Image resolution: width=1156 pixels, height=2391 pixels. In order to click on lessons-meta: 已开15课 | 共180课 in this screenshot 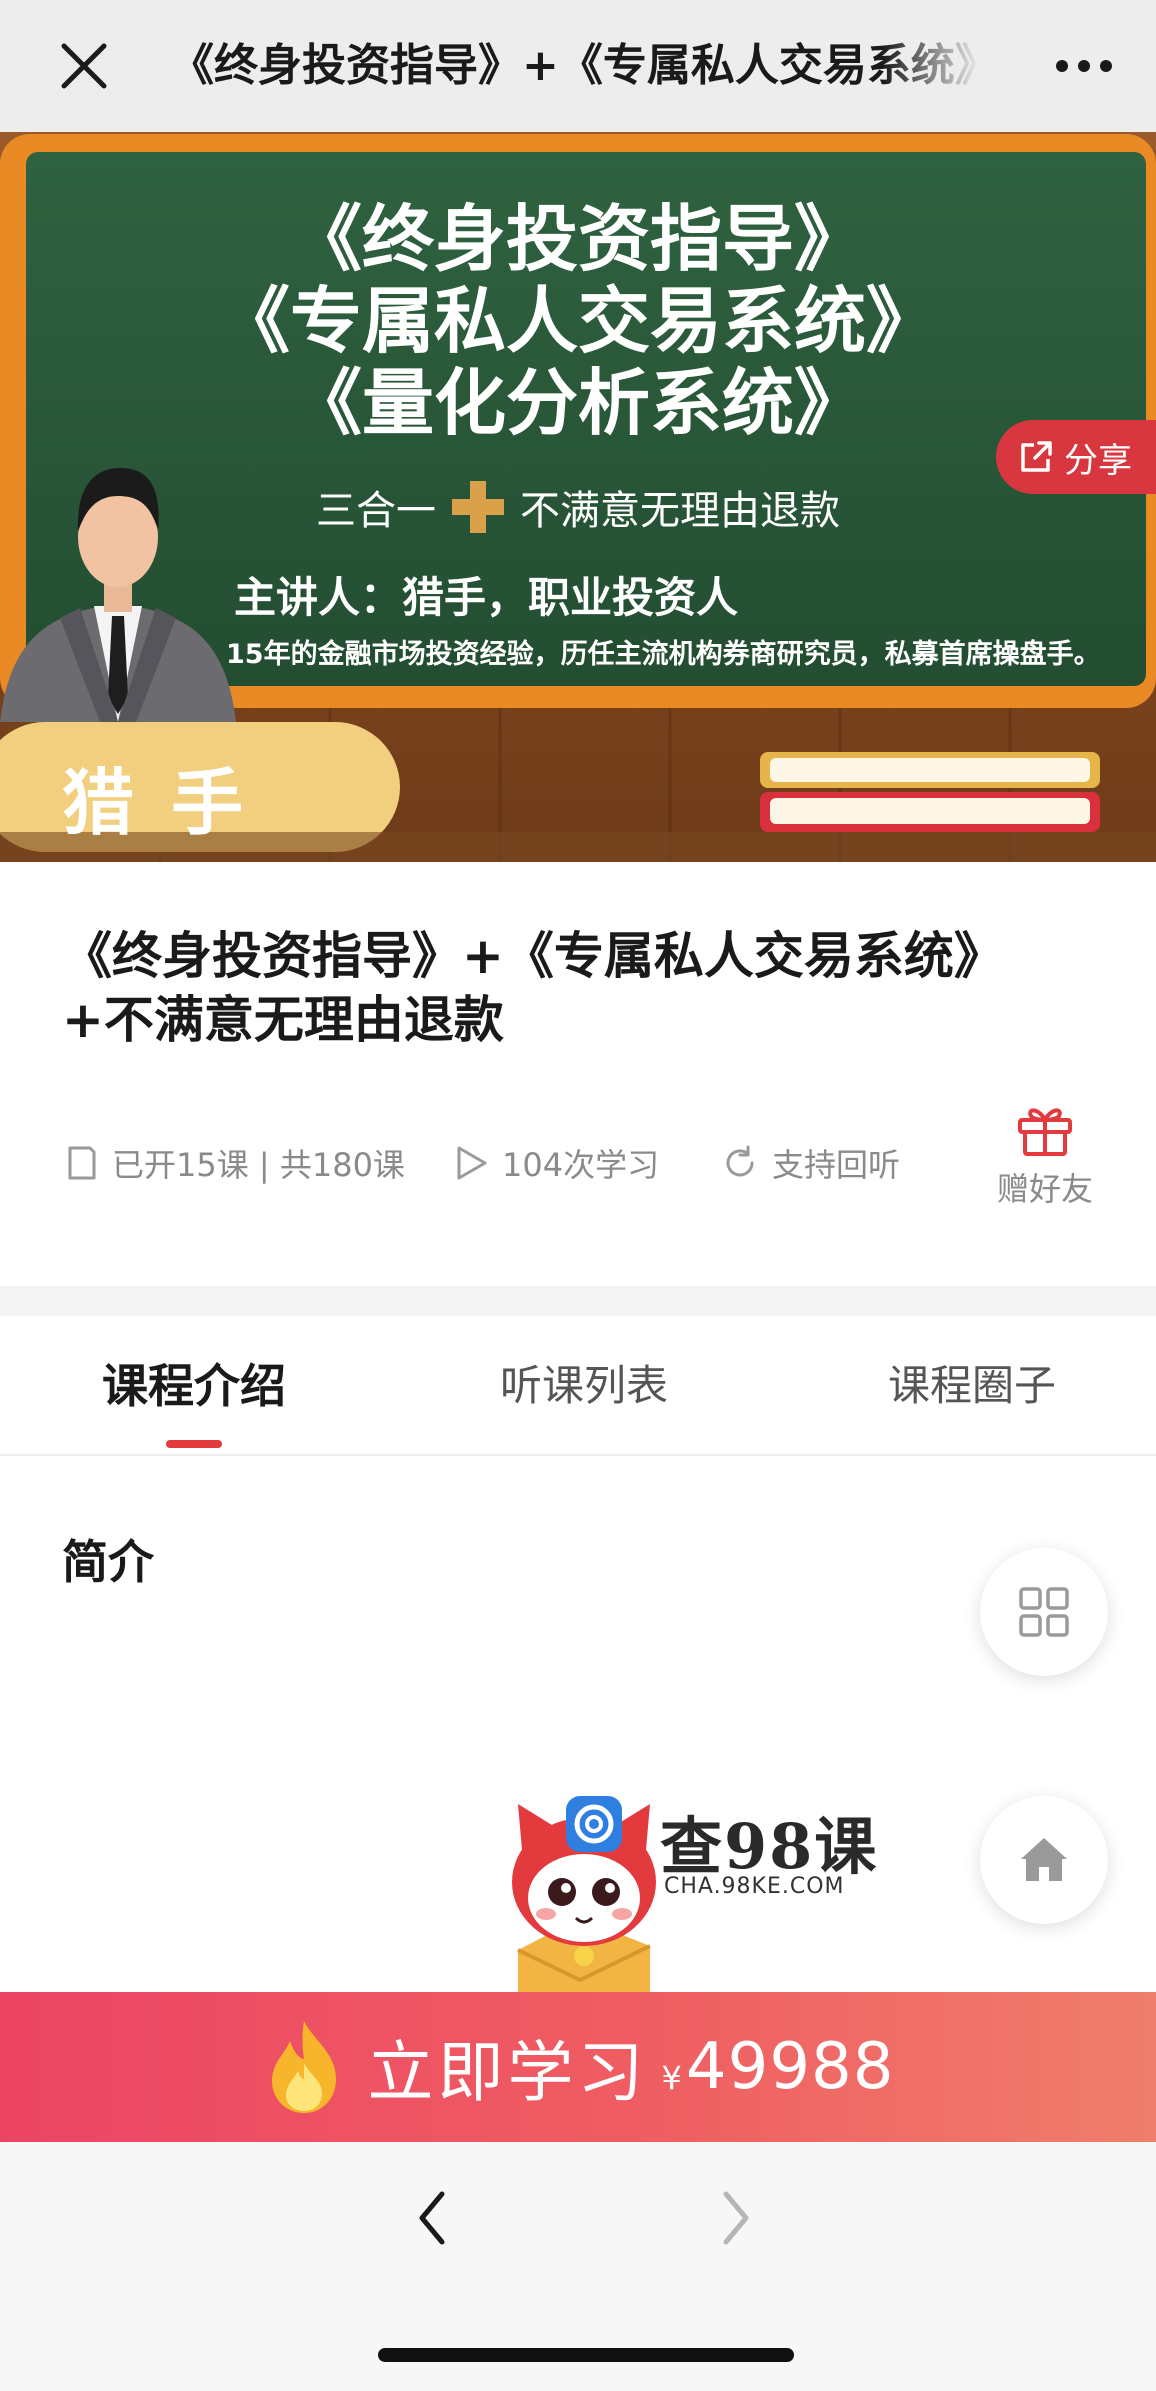, I will do `click(235, 1163)`.